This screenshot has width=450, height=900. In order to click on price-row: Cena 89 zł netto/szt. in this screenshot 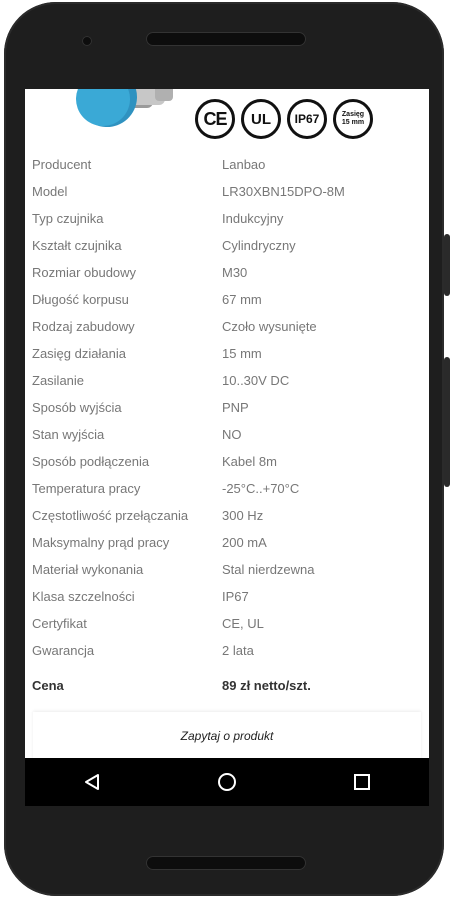, I will do `click(227, 685)`.